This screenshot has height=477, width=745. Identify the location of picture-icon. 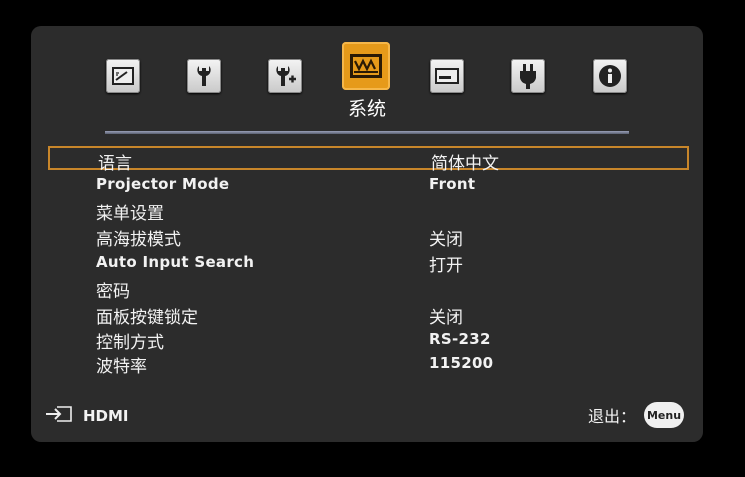
(123, 76).